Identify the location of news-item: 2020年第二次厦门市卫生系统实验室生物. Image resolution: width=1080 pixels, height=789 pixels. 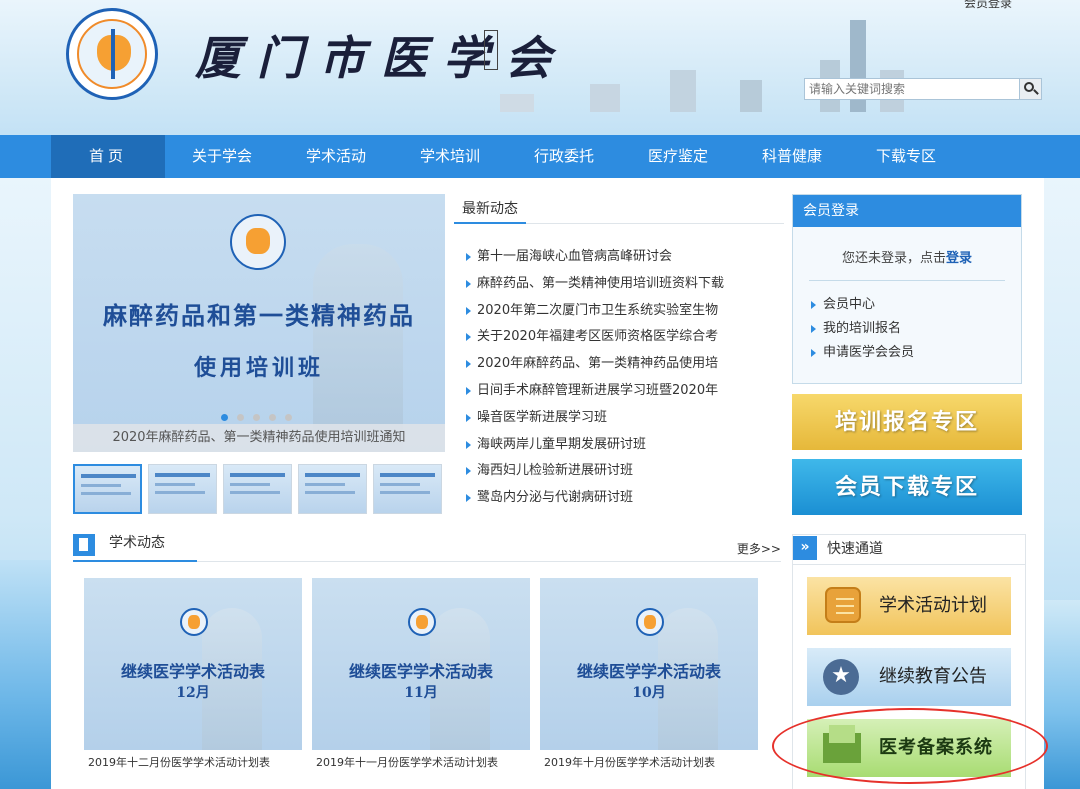
(628, 311).